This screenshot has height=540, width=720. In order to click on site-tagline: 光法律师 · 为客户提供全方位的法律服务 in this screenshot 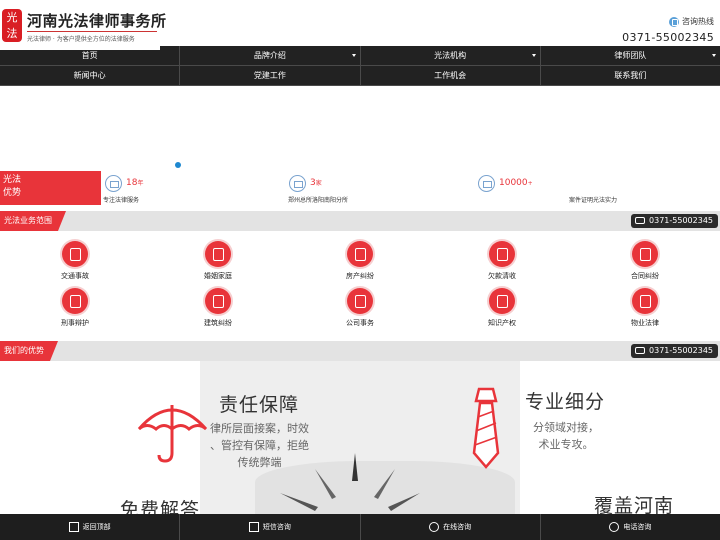, I will do `click(81, 39)`.